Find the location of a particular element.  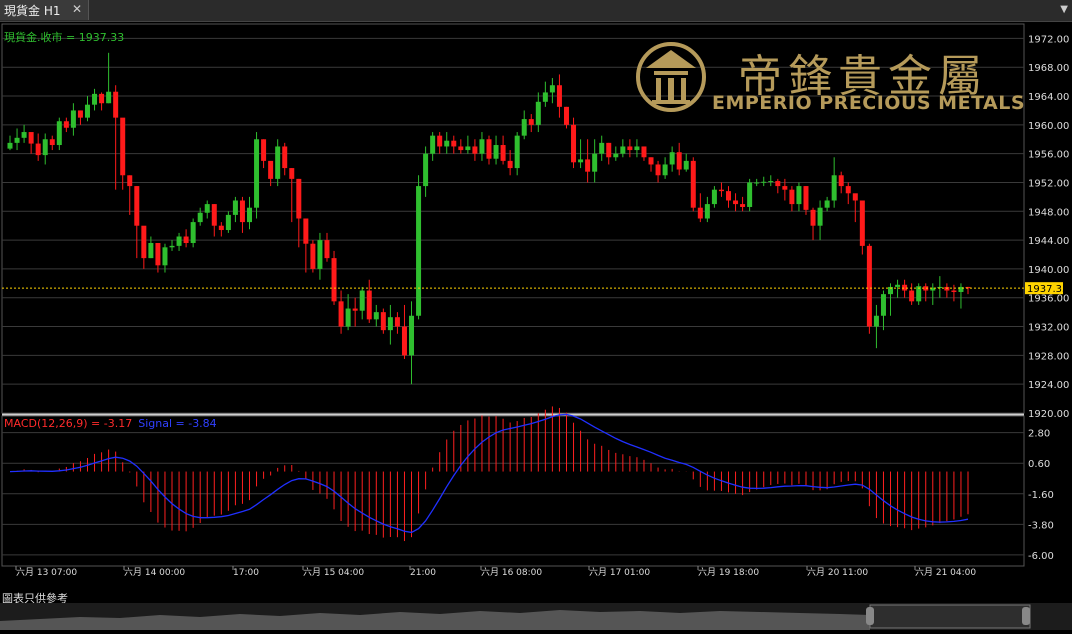

macd-tick-label: 0.60 is located at coordinates (1039, 464).